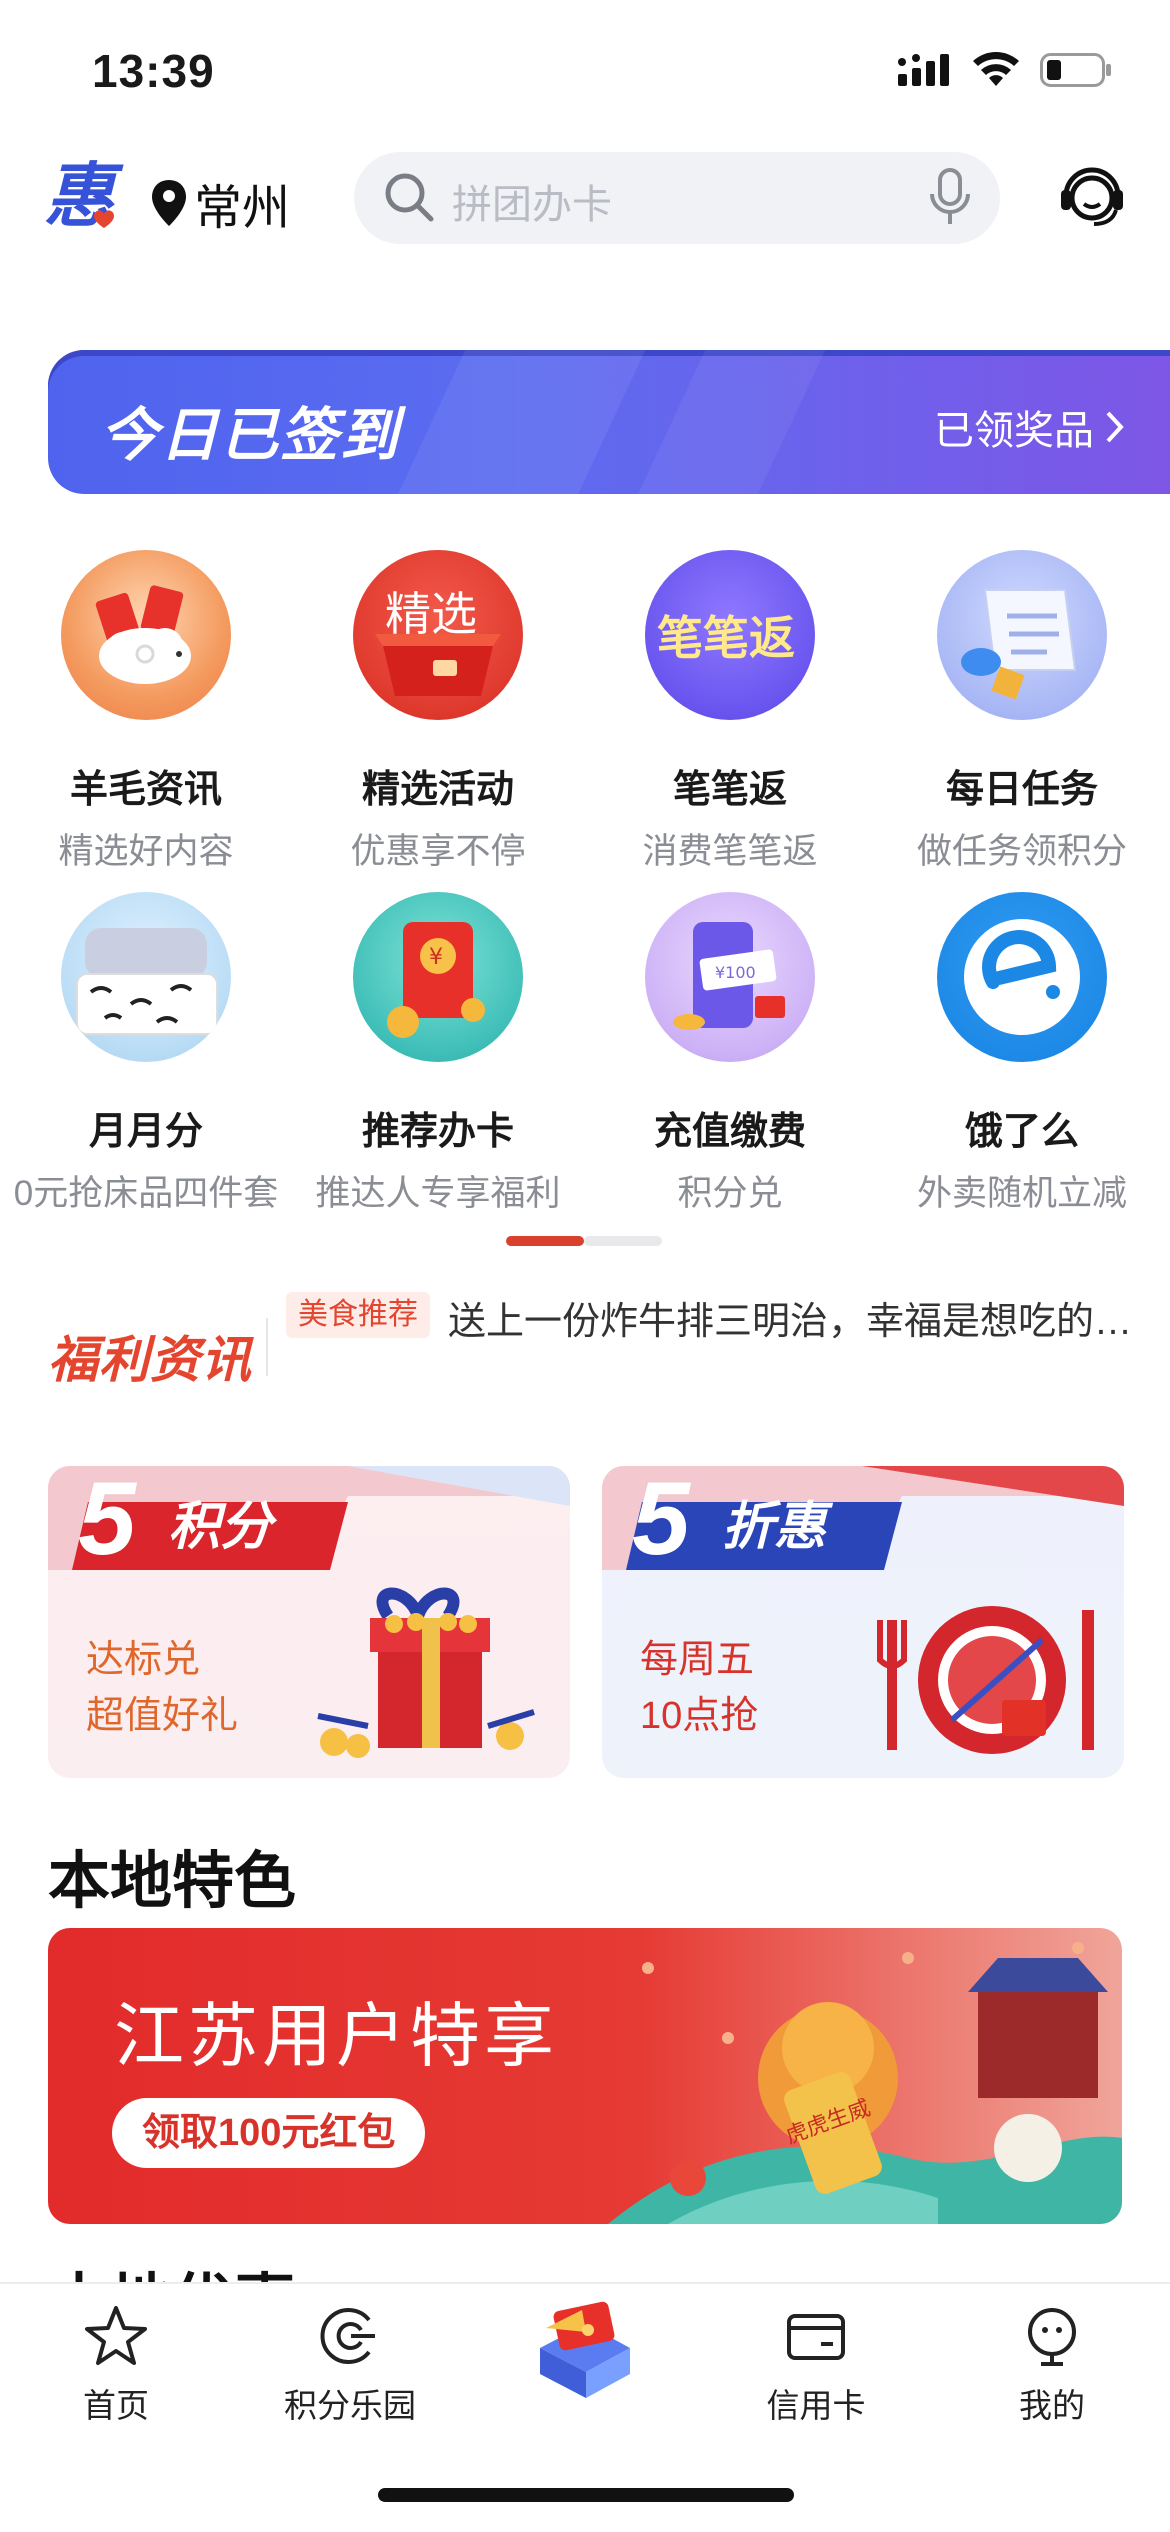 This screenshot has height=2532, width=1170. Describe the element at coordinates (146, 851) in the screenshot. I see `grid-subtitle: 精选好内容` at that location.